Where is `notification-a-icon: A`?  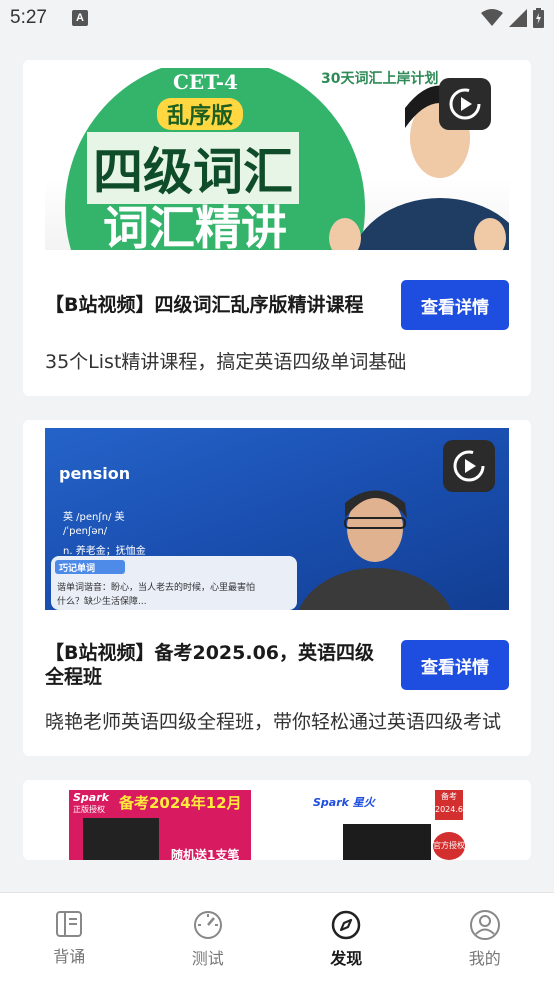 notification-a-icon: A is located at coordinates (80, 18).